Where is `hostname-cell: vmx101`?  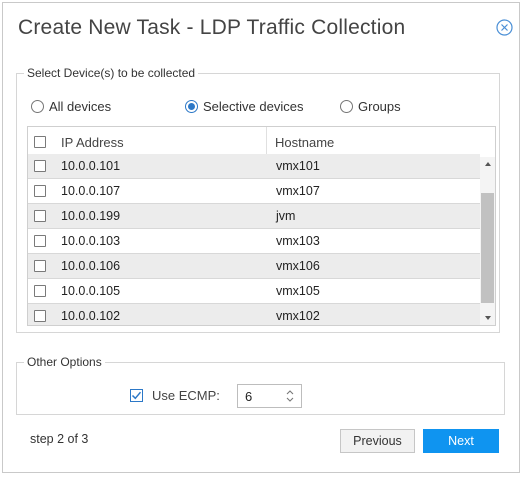 hostname-cell: vmx101 is located at coordinates (298, 166).